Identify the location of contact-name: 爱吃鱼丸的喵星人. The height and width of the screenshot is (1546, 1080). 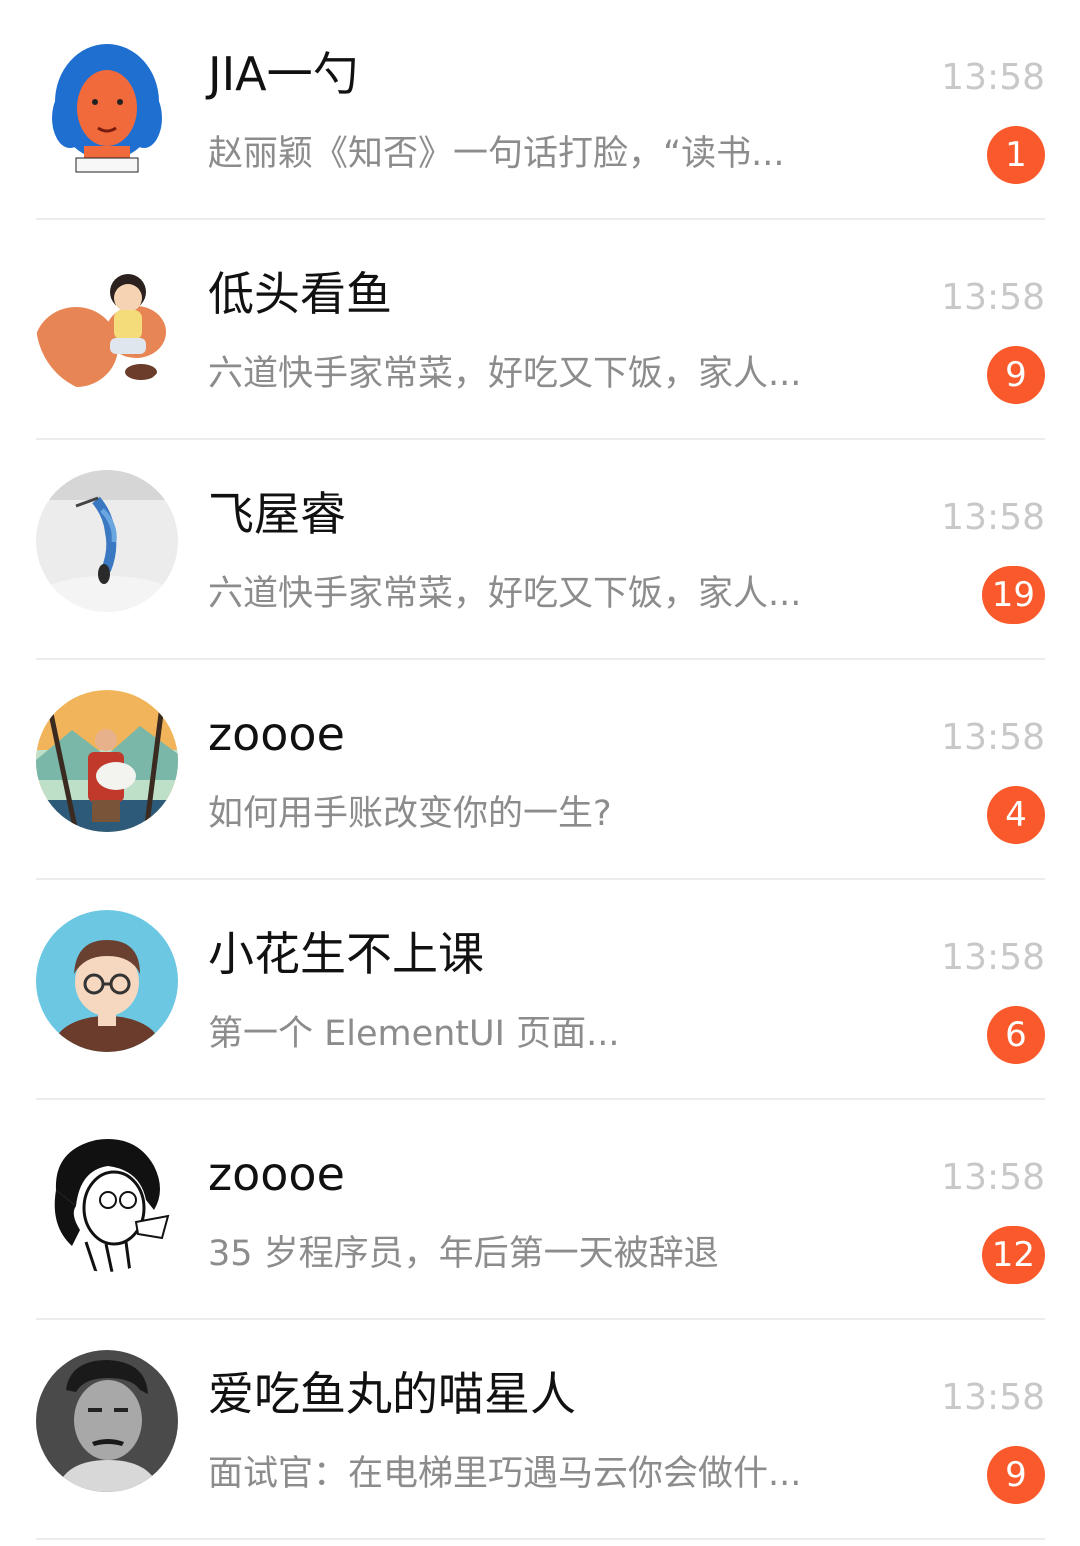
(392, 1394).